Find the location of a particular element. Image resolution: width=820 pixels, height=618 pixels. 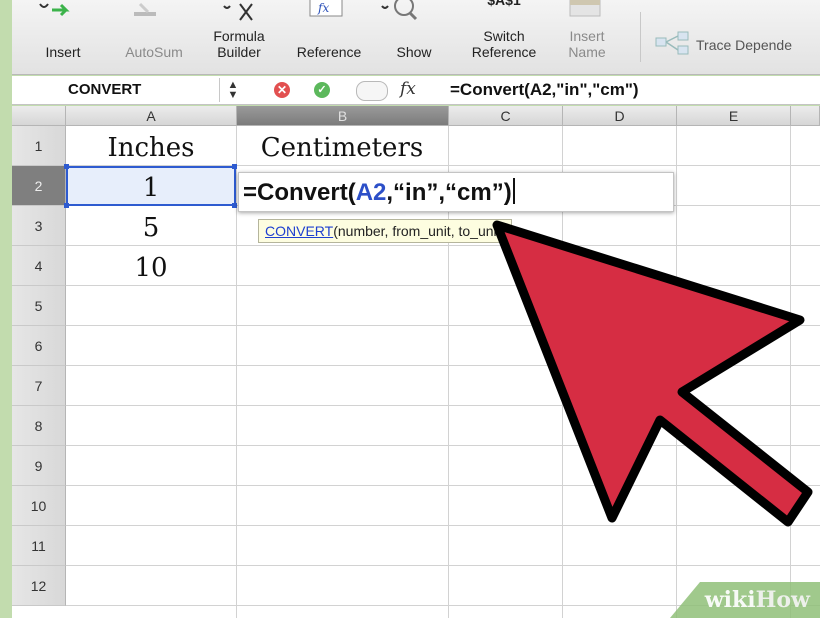

wikihow-watermark: wikiHow is located at coordinates (745, 600).